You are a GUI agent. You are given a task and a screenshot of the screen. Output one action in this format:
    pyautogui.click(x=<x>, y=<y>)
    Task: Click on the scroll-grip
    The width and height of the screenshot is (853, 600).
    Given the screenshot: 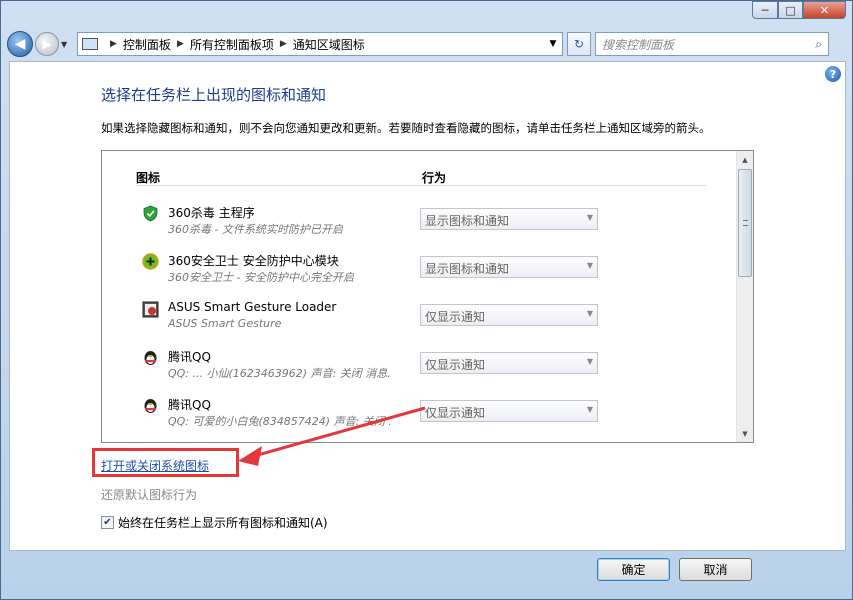 What is the action you would take?
    pyautogui.click(x=745, y=223)
    